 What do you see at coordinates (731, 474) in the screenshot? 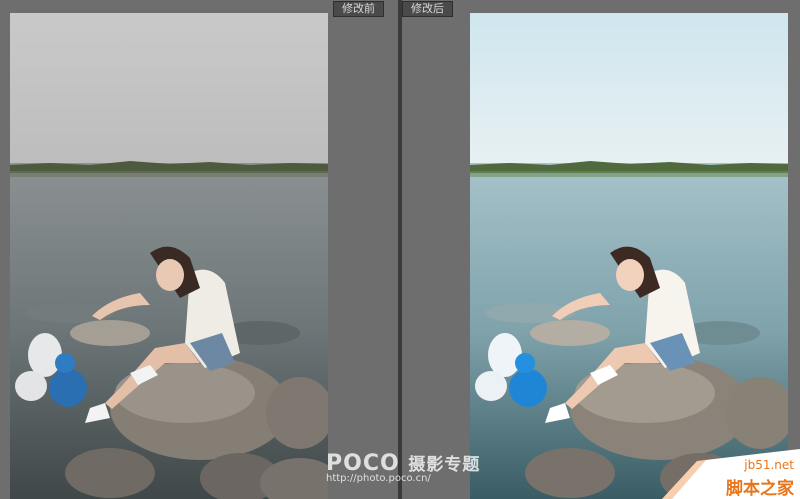
I see `site-badge: jb51.net 脚本之家` at bounding box center [731, 474].